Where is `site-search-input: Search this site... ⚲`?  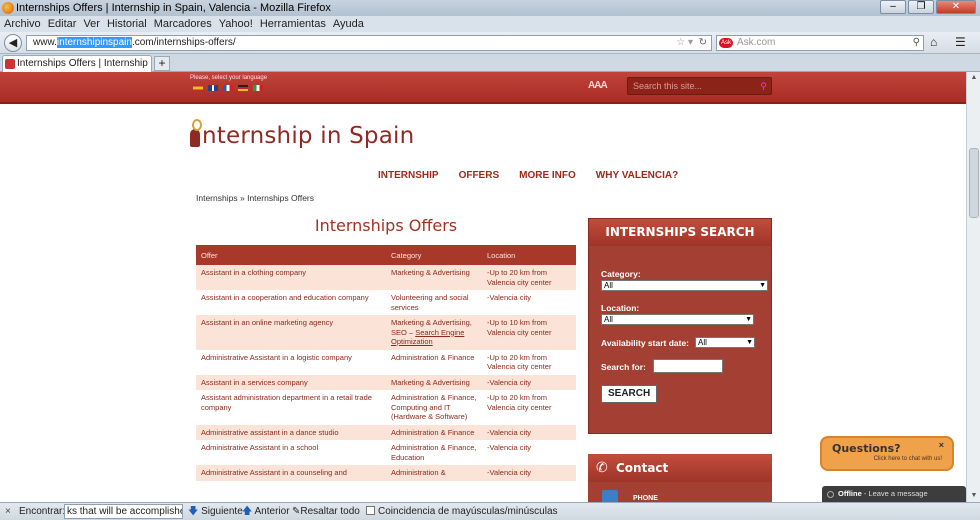
site-search-input: Search this site... ⚲ is located at coordinates (699, 86).